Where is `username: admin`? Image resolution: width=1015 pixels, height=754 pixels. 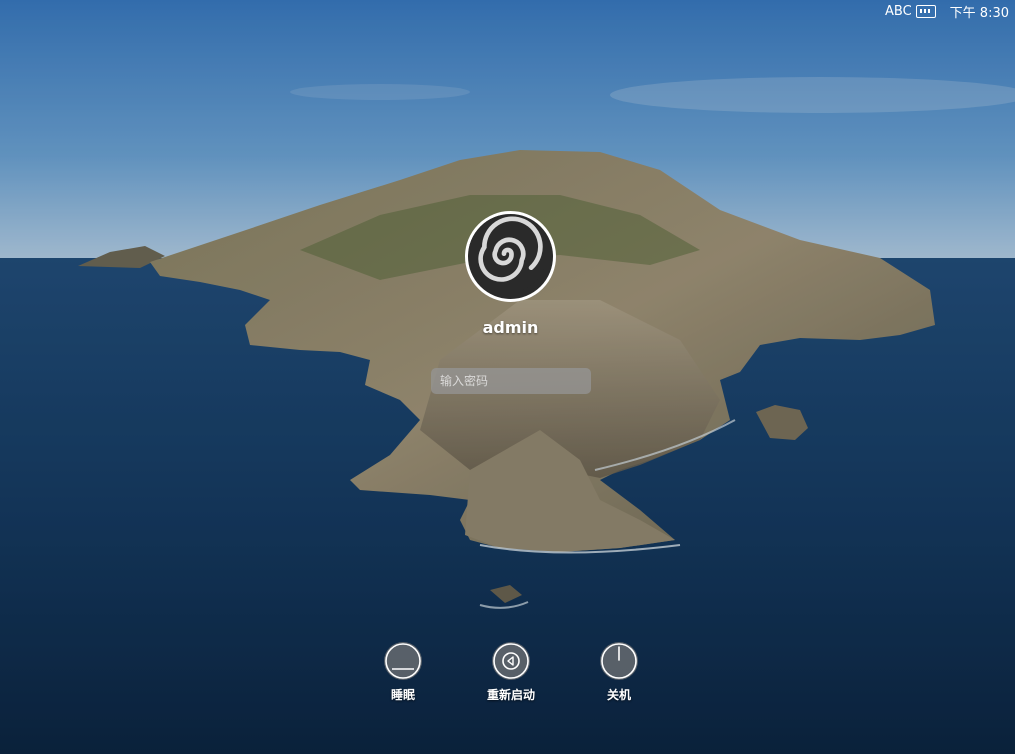
username: admin is located at coordinates (510, 327).